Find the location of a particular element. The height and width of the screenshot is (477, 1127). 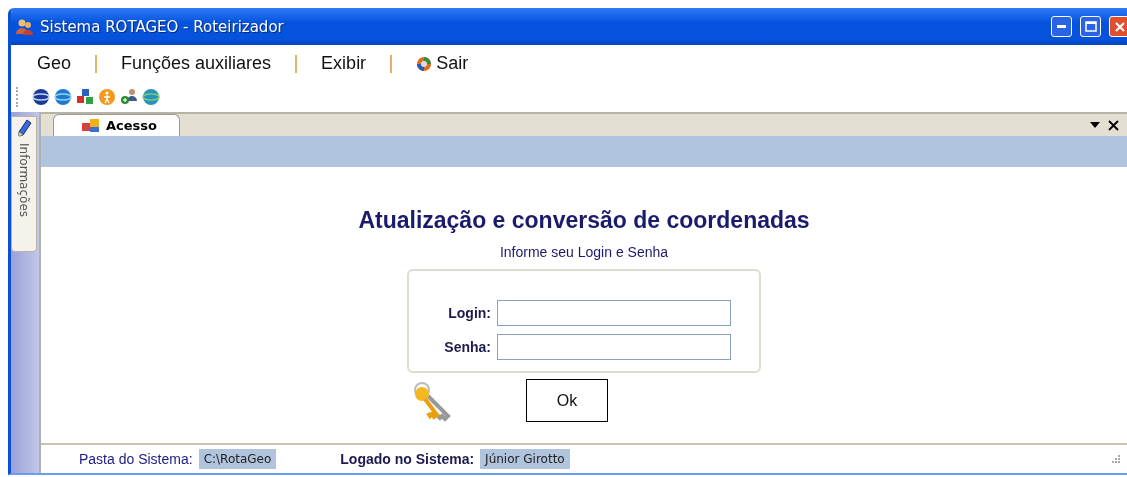

resize-grip-icon is located at coordinates (1116, 459).